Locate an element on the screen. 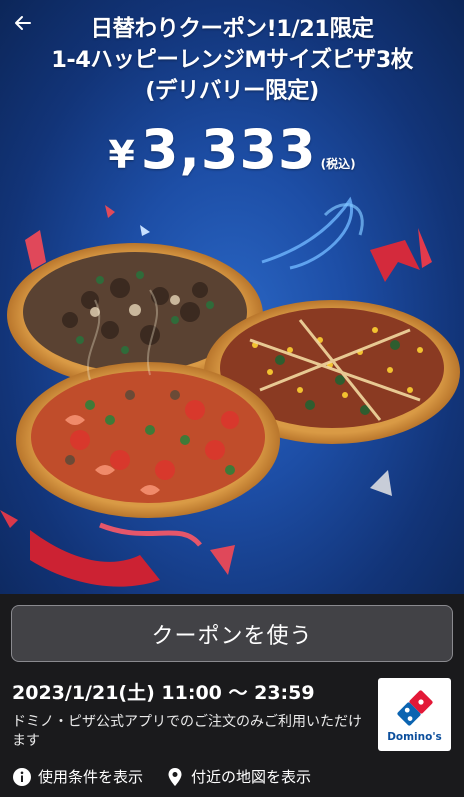  headline-line-2: 1-4ハッピーレンジMサイズピザ3枚 is located at coordinates (232, 60).